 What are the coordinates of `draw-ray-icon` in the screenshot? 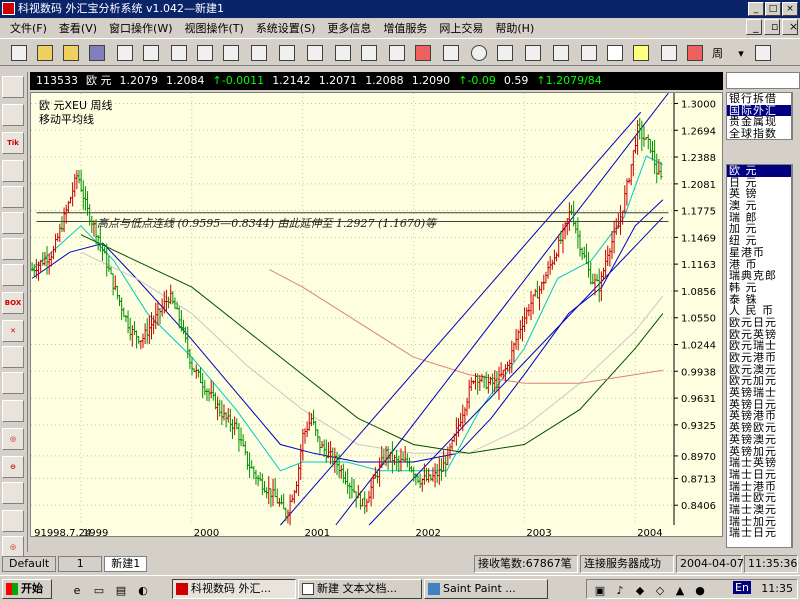 It's located at (13, 115).